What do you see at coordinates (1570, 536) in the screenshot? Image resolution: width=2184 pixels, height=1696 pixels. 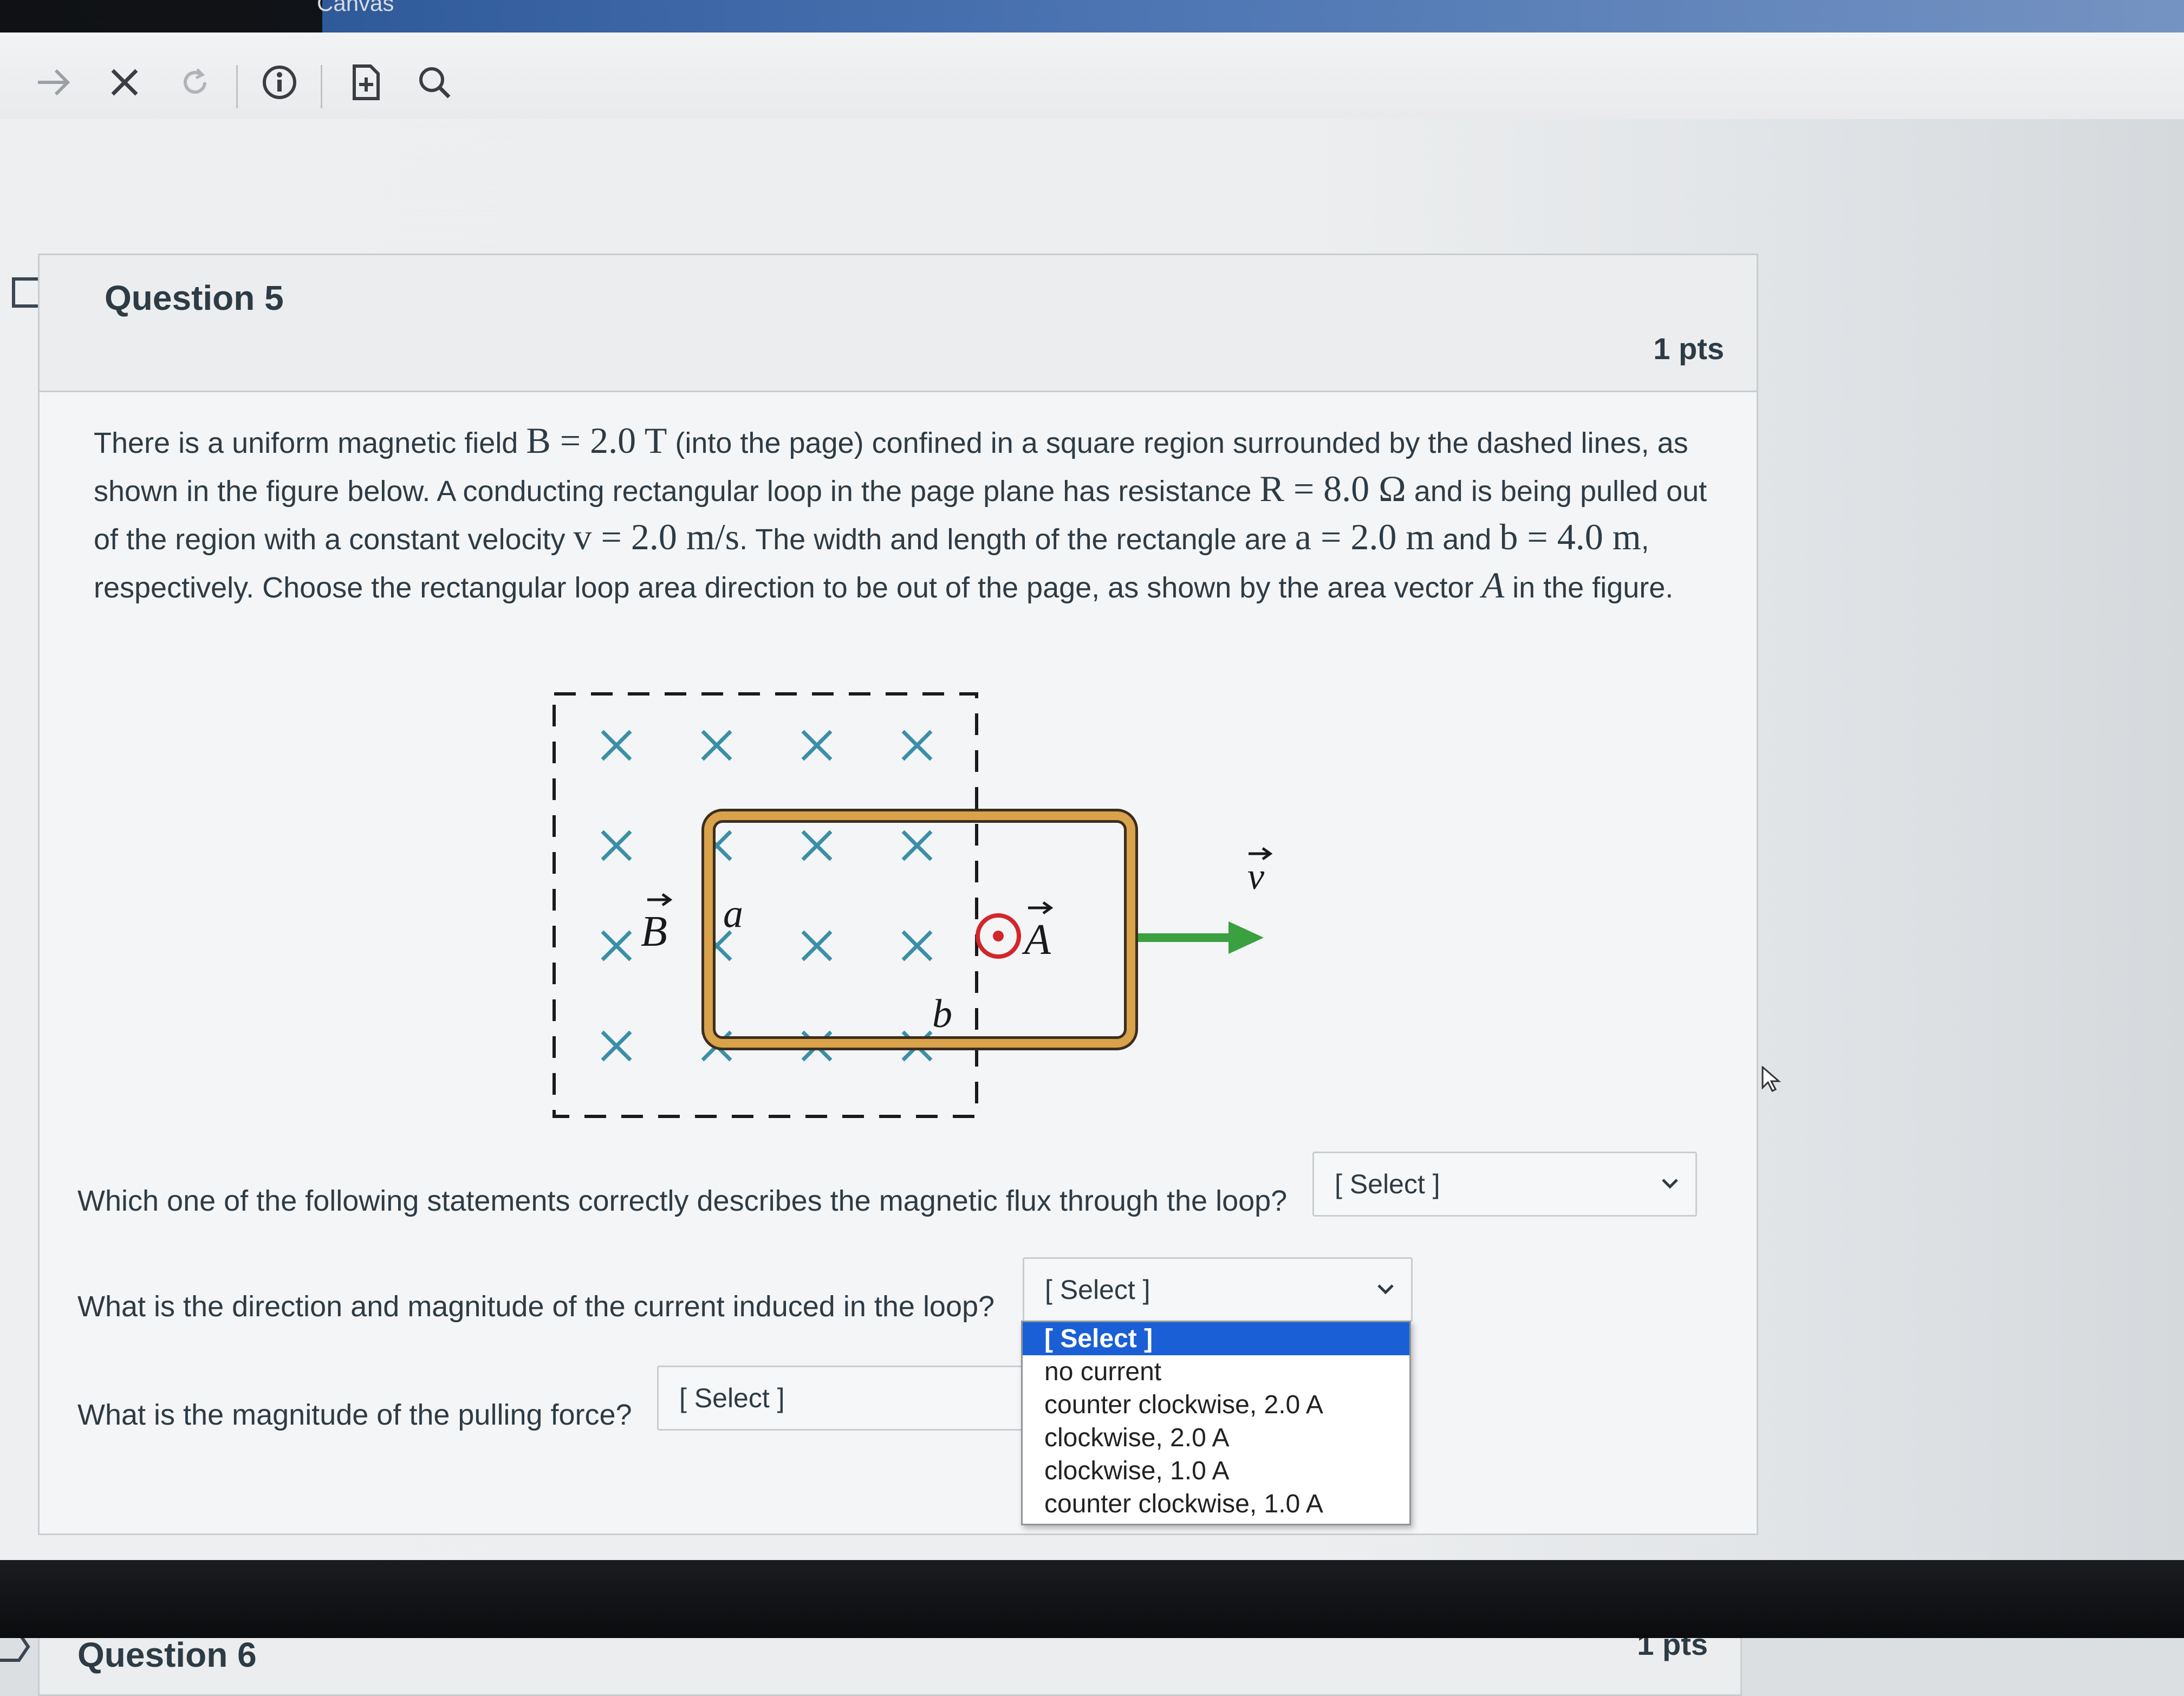 I see `math-length: b = 4.0 m` at bounding box center [1570, 536].